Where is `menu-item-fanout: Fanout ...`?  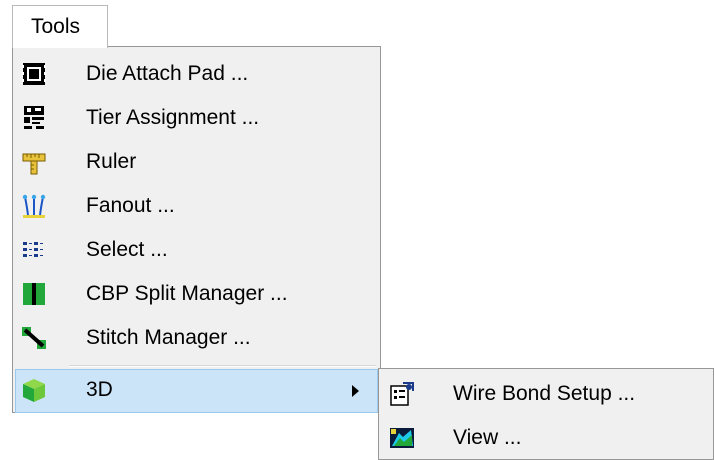
menu-item-fanout: Fanout ... is located at coordinates (196, 207).